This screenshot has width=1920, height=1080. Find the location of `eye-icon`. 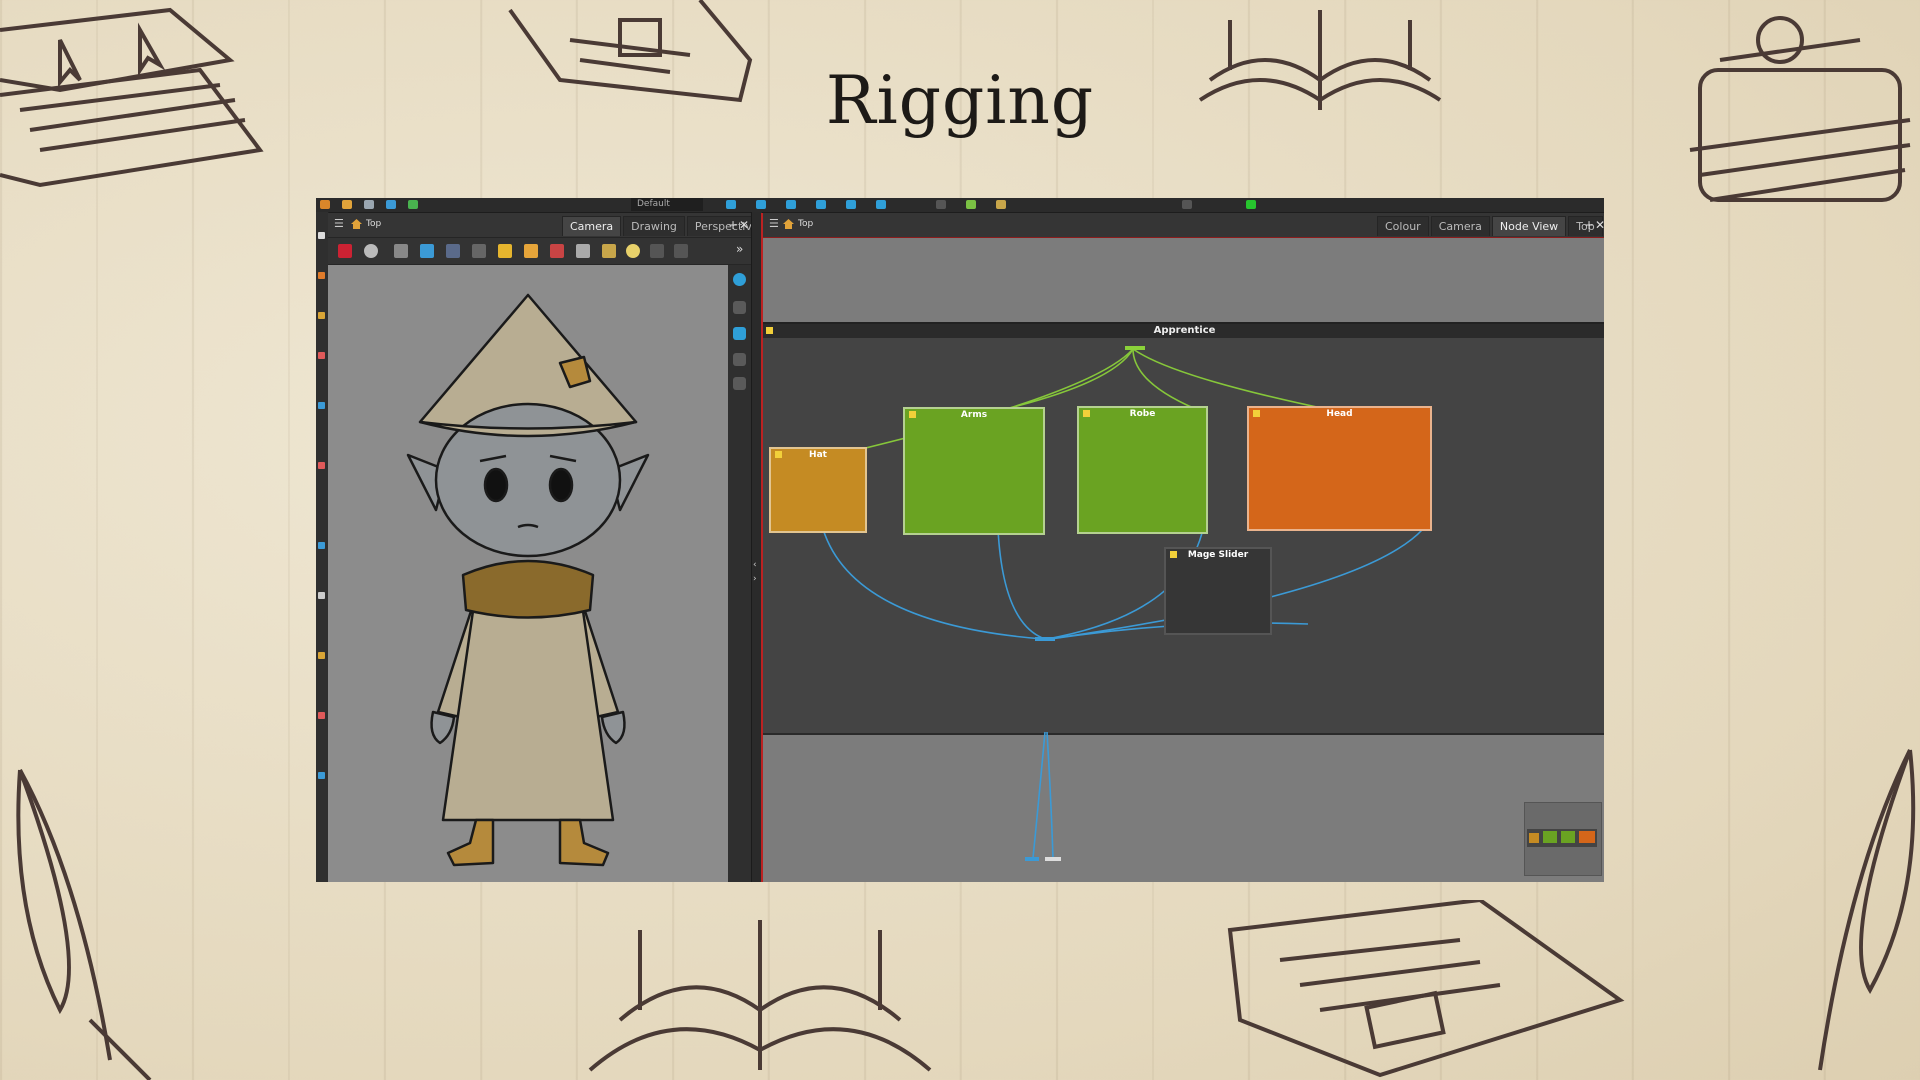

eye-icon is located at coordinates (739, 279).